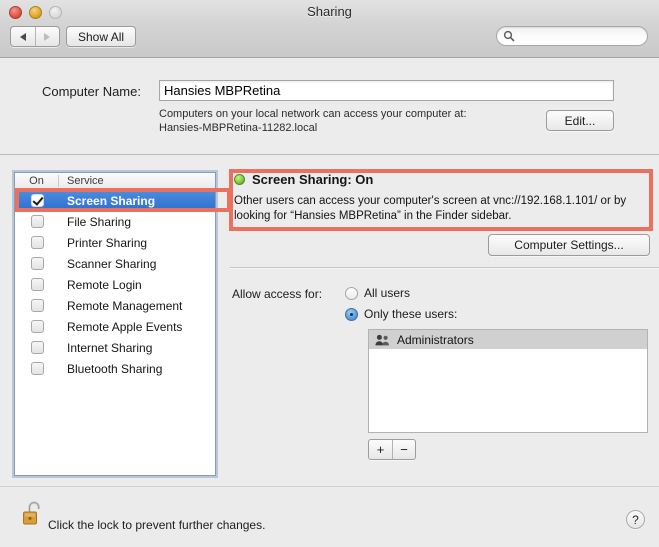 The image size is (659, 547). Describe the element at coordinates (313, 179) in the screenshot. I see `status-badge: Screen Sharing: On` at that location.